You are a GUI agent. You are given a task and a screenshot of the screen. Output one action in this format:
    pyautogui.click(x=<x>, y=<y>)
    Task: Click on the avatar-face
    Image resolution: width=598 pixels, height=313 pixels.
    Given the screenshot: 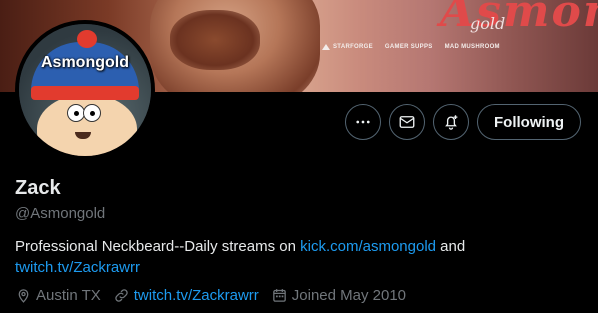 What is the action you would take?
    pyautogui.click(x=87, y=125)
    